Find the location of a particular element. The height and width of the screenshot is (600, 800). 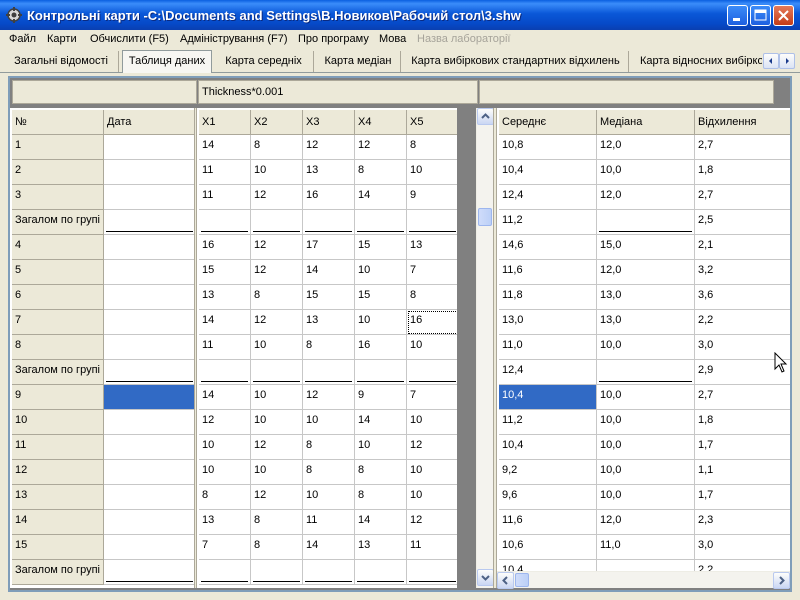

tab-means-chart: Карта середніх is located at coordinates (264, 61).